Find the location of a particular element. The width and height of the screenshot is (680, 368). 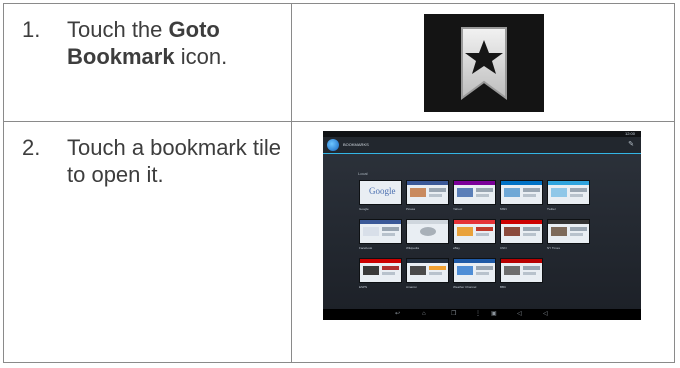

tile-label: Weather Channel is located at coordinates (465, 287).